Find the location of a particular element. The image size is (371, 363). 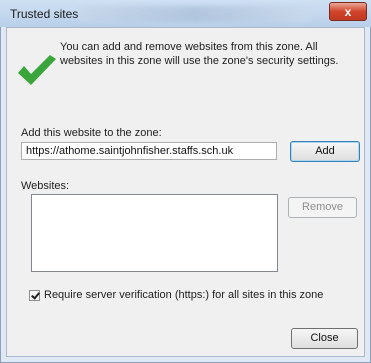

close-icon: x is located at coordinates (348, 12).